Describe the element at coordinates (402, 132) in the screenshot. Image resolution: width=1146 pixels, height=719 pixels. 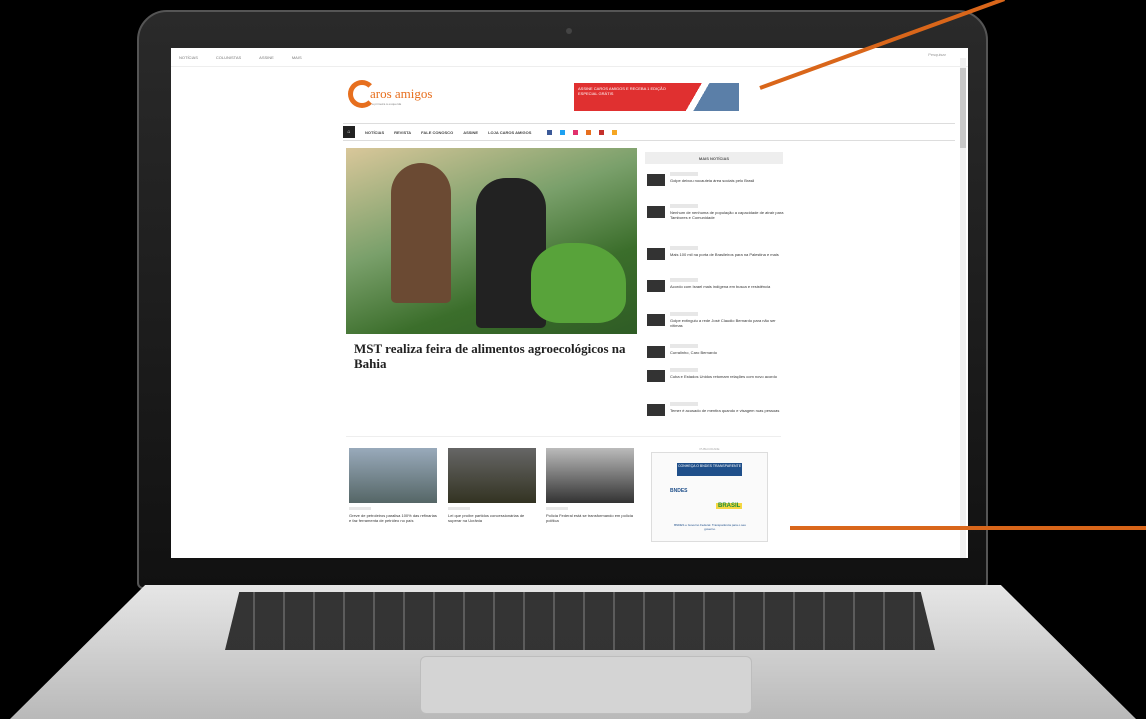
I see `nav-item-revista: REVISTA` at that location.